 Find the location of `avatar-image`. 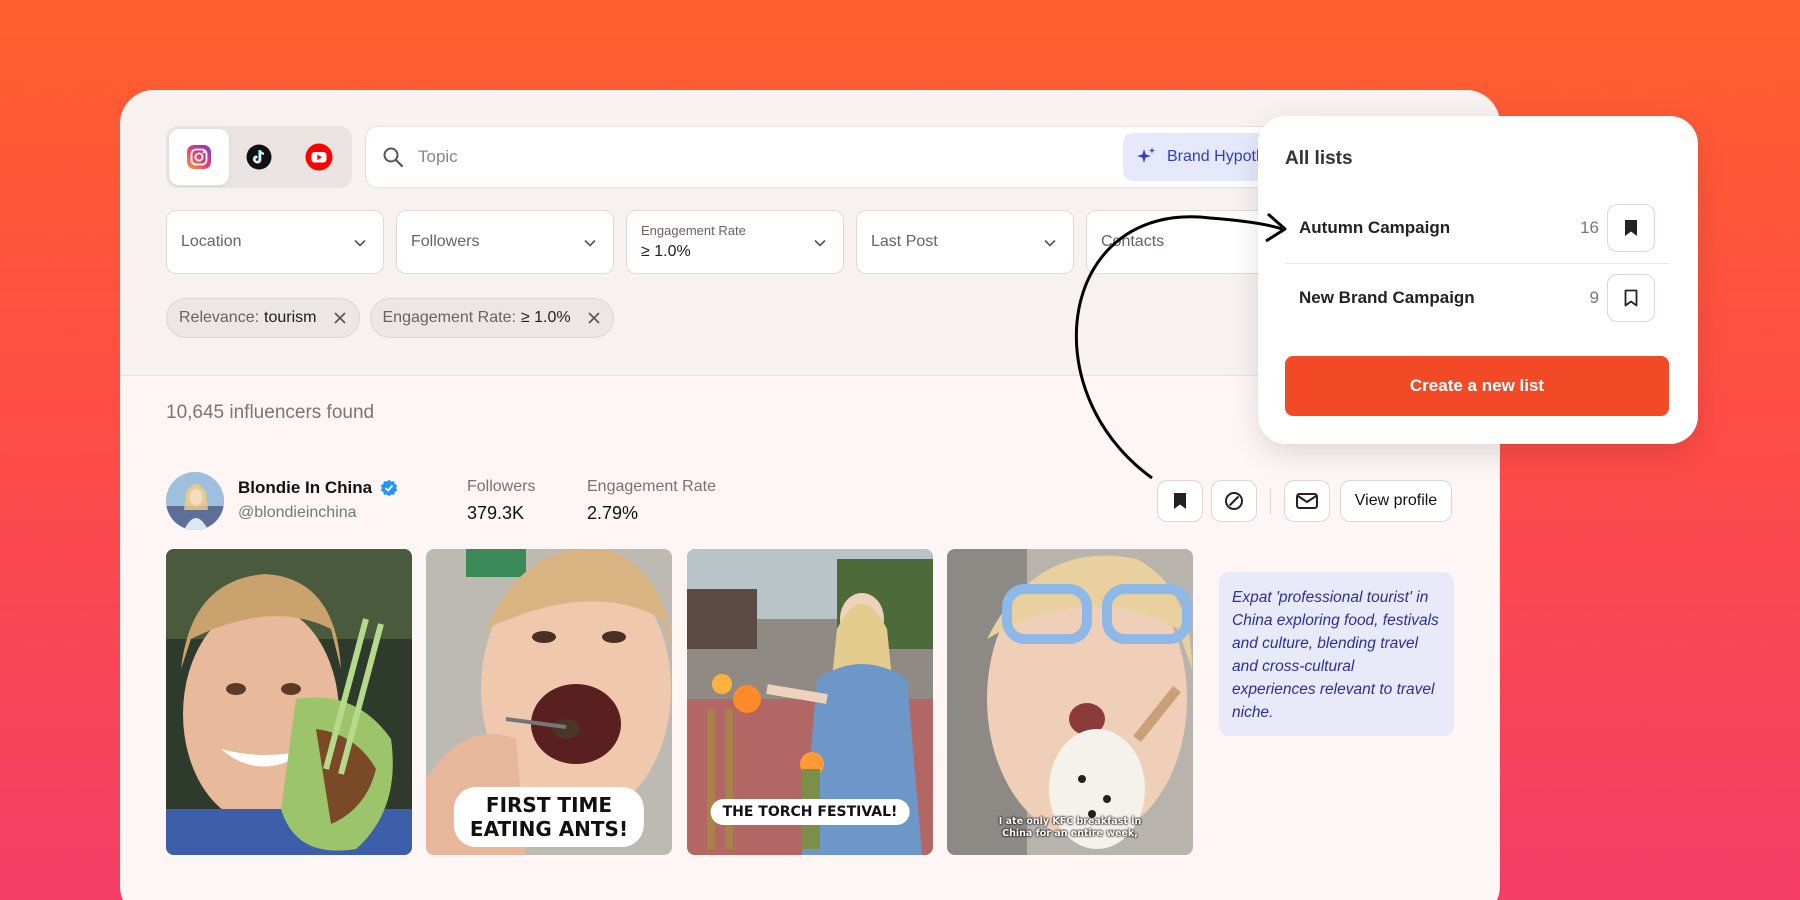

avatar-image is located at coordinates (195, 501).